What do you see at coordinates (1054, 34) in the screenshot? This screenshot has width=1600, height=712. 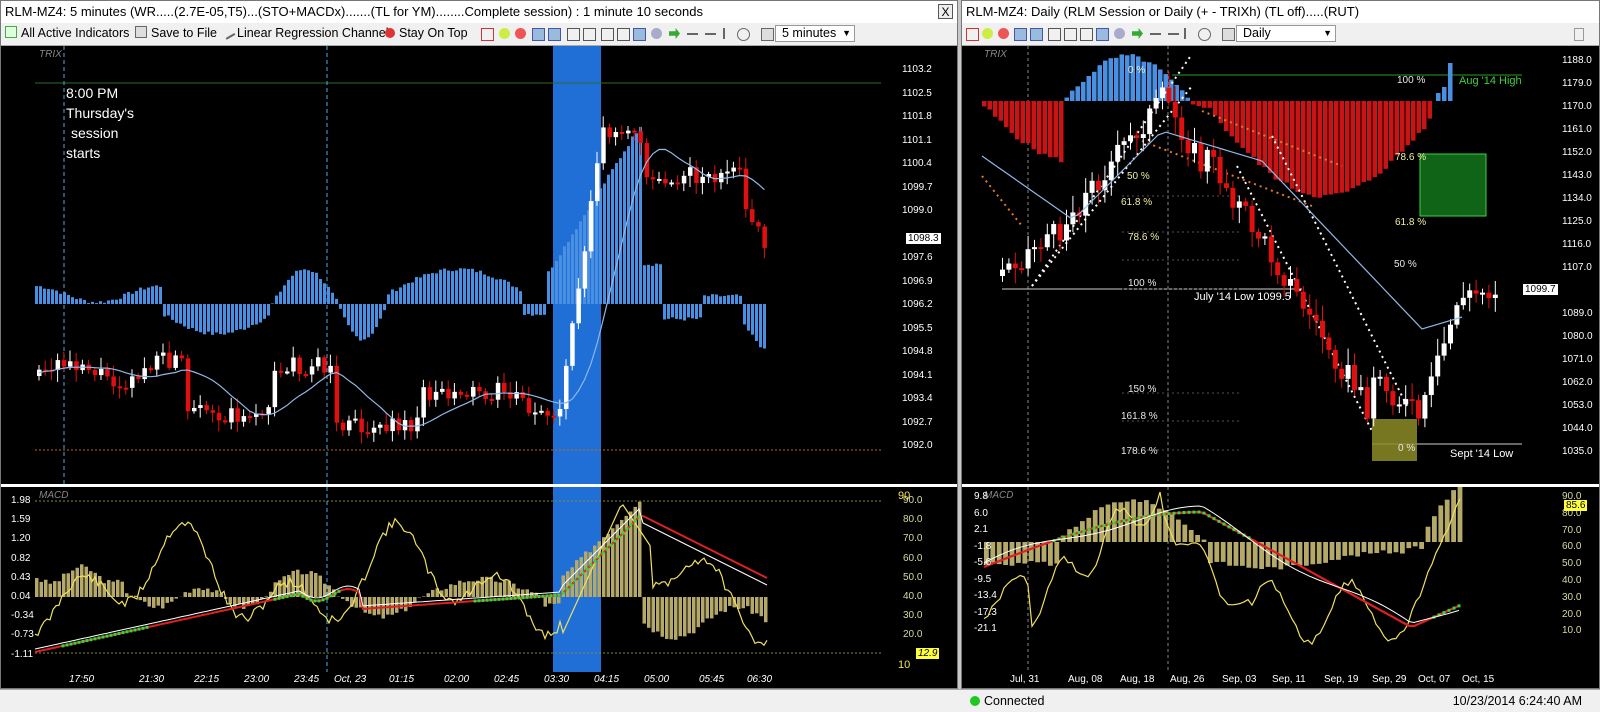 I see `right-bar-style-icon` at bounding box center [1054, 34].